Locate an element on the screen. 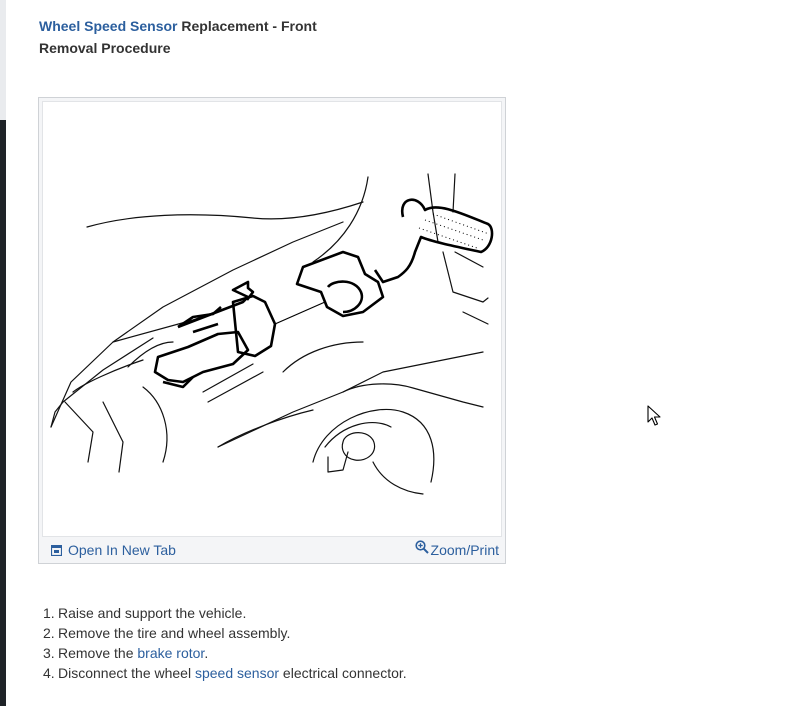  window-left-edge-highlight is located at coordinates (3, 60).